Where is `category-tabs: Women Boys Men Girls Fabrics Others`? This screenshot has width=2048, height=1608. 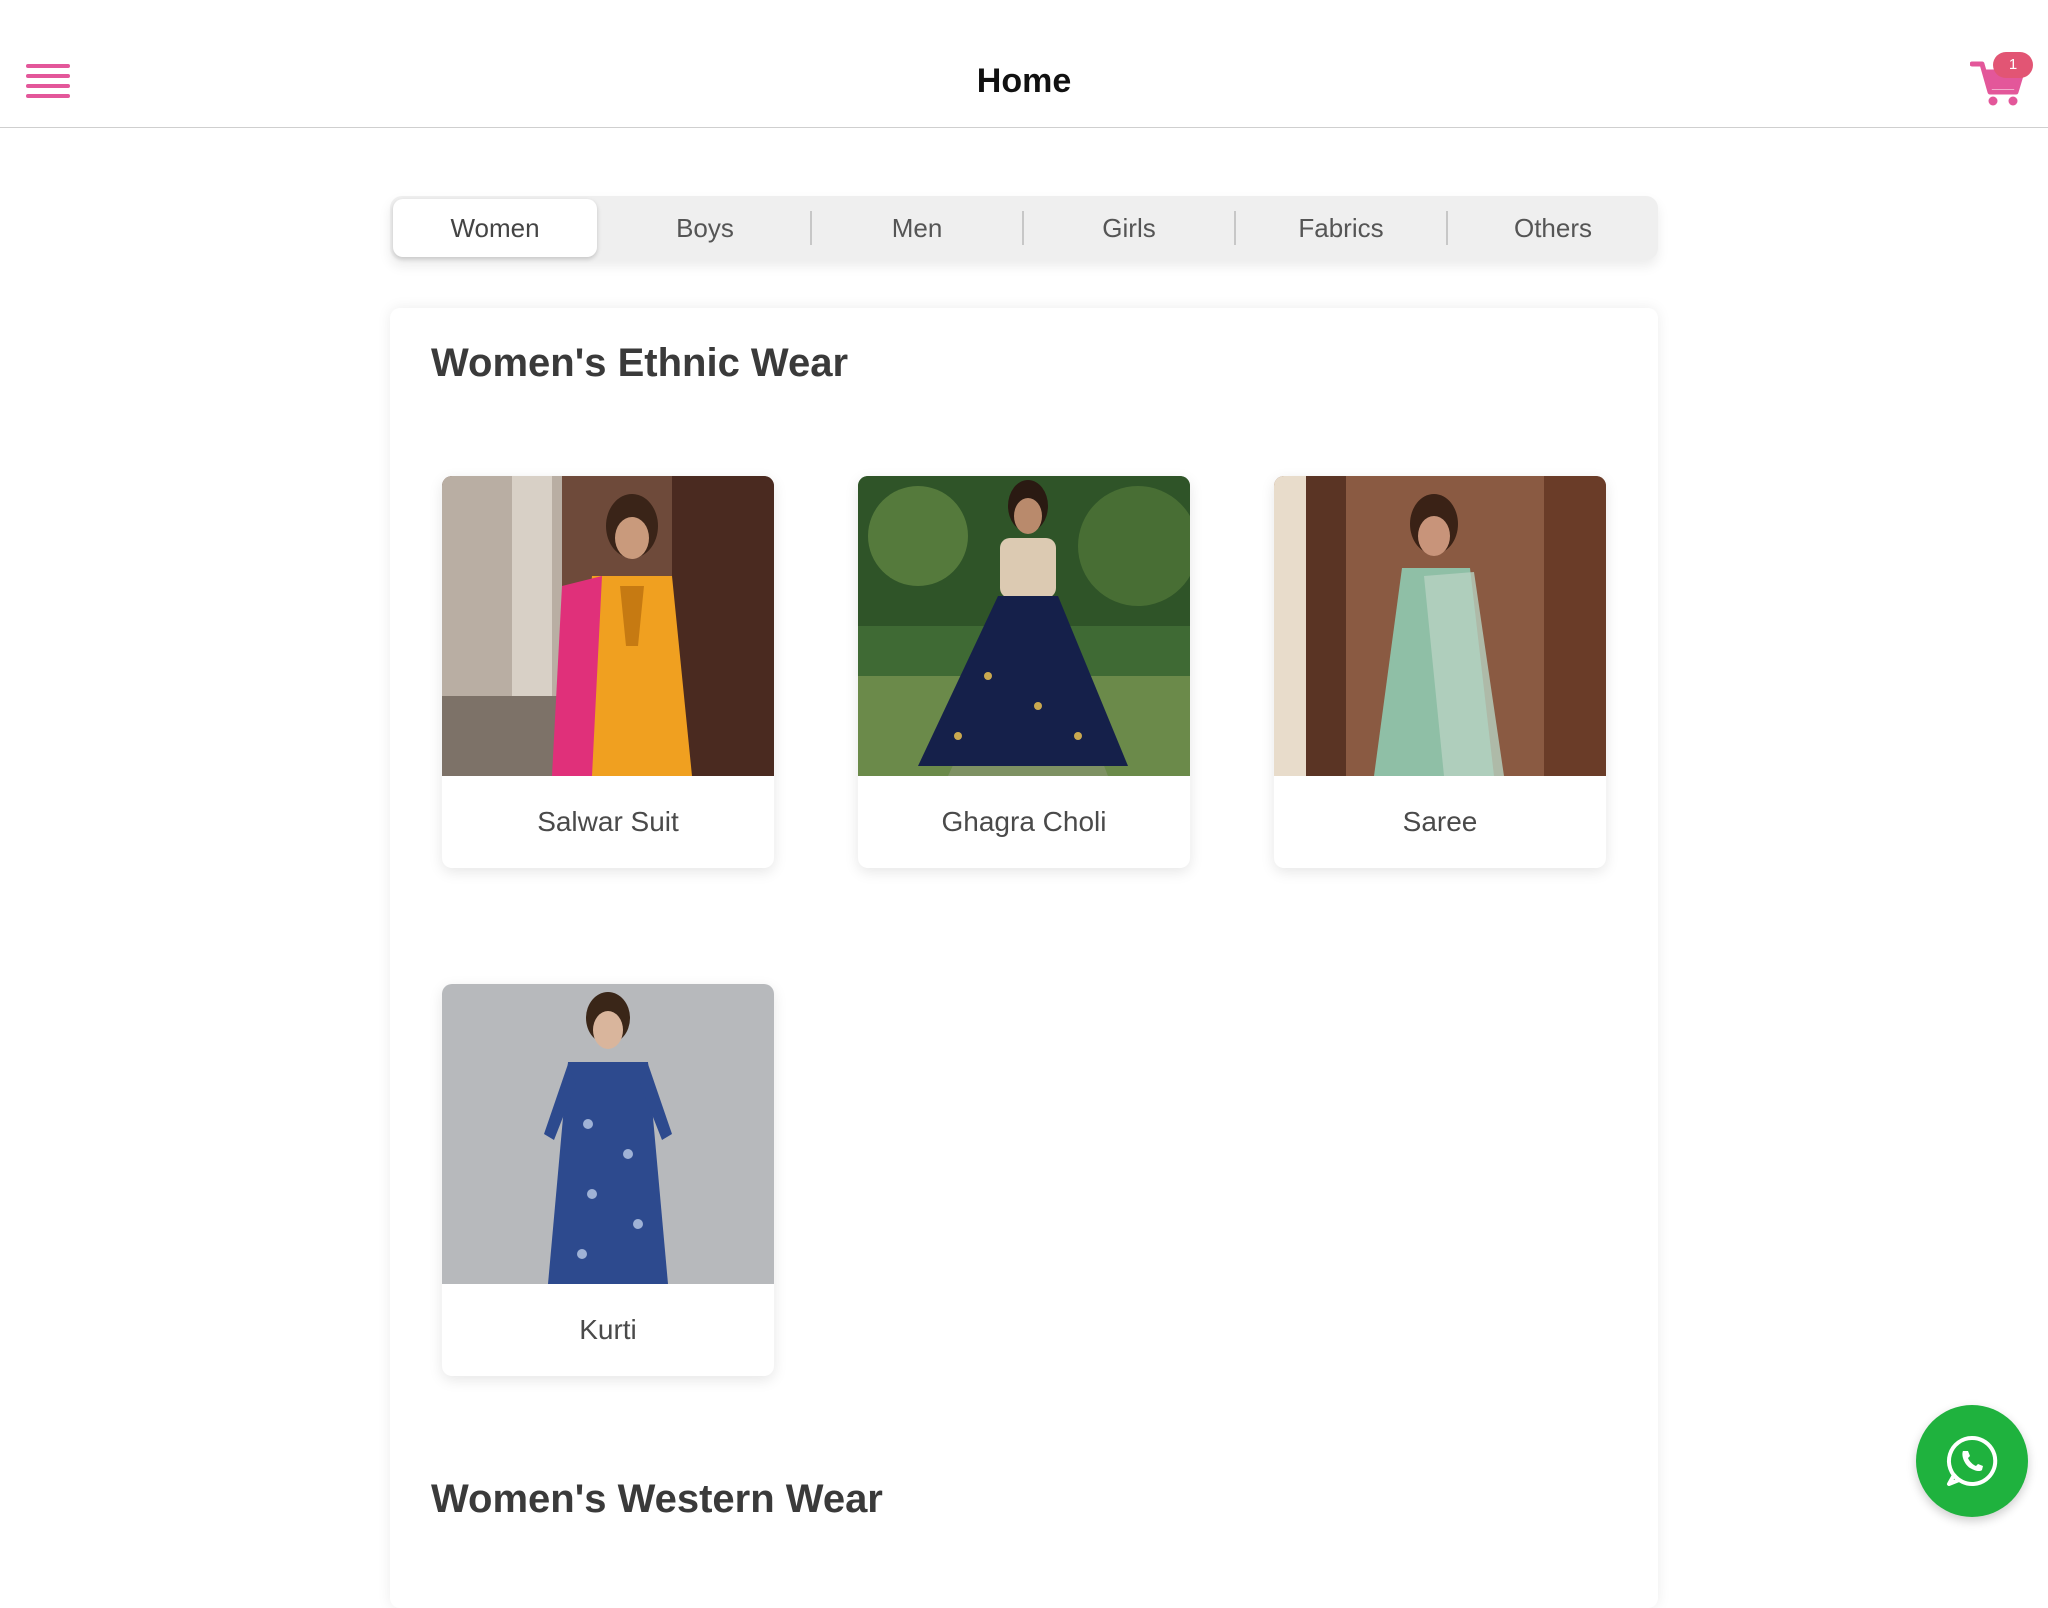 category-tabs: Women Boys Men Girls Fabrics Others is located at coordinates (1024, 228).